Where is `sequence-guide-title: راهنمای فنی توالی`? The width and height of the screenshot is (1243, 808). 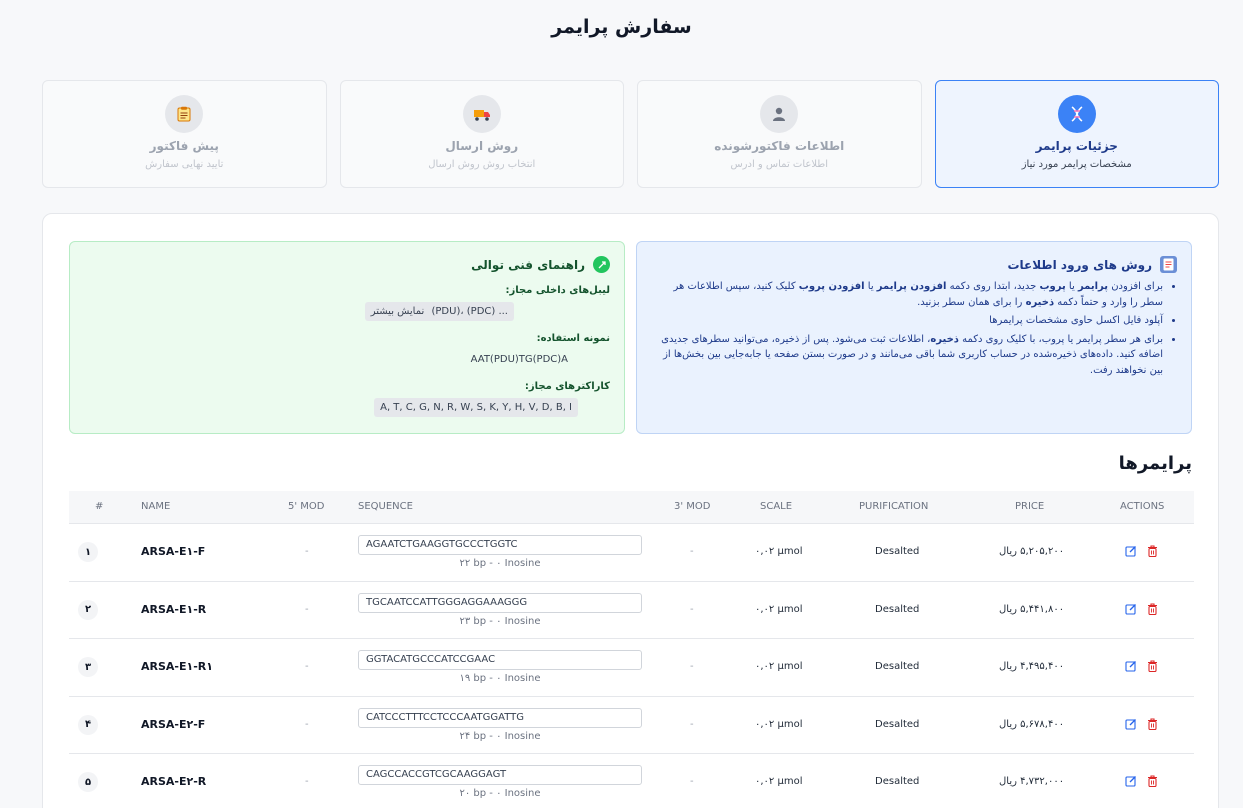 sequence-guide-title: راهنمای فنی توالی is located at coordinates (528, 264).